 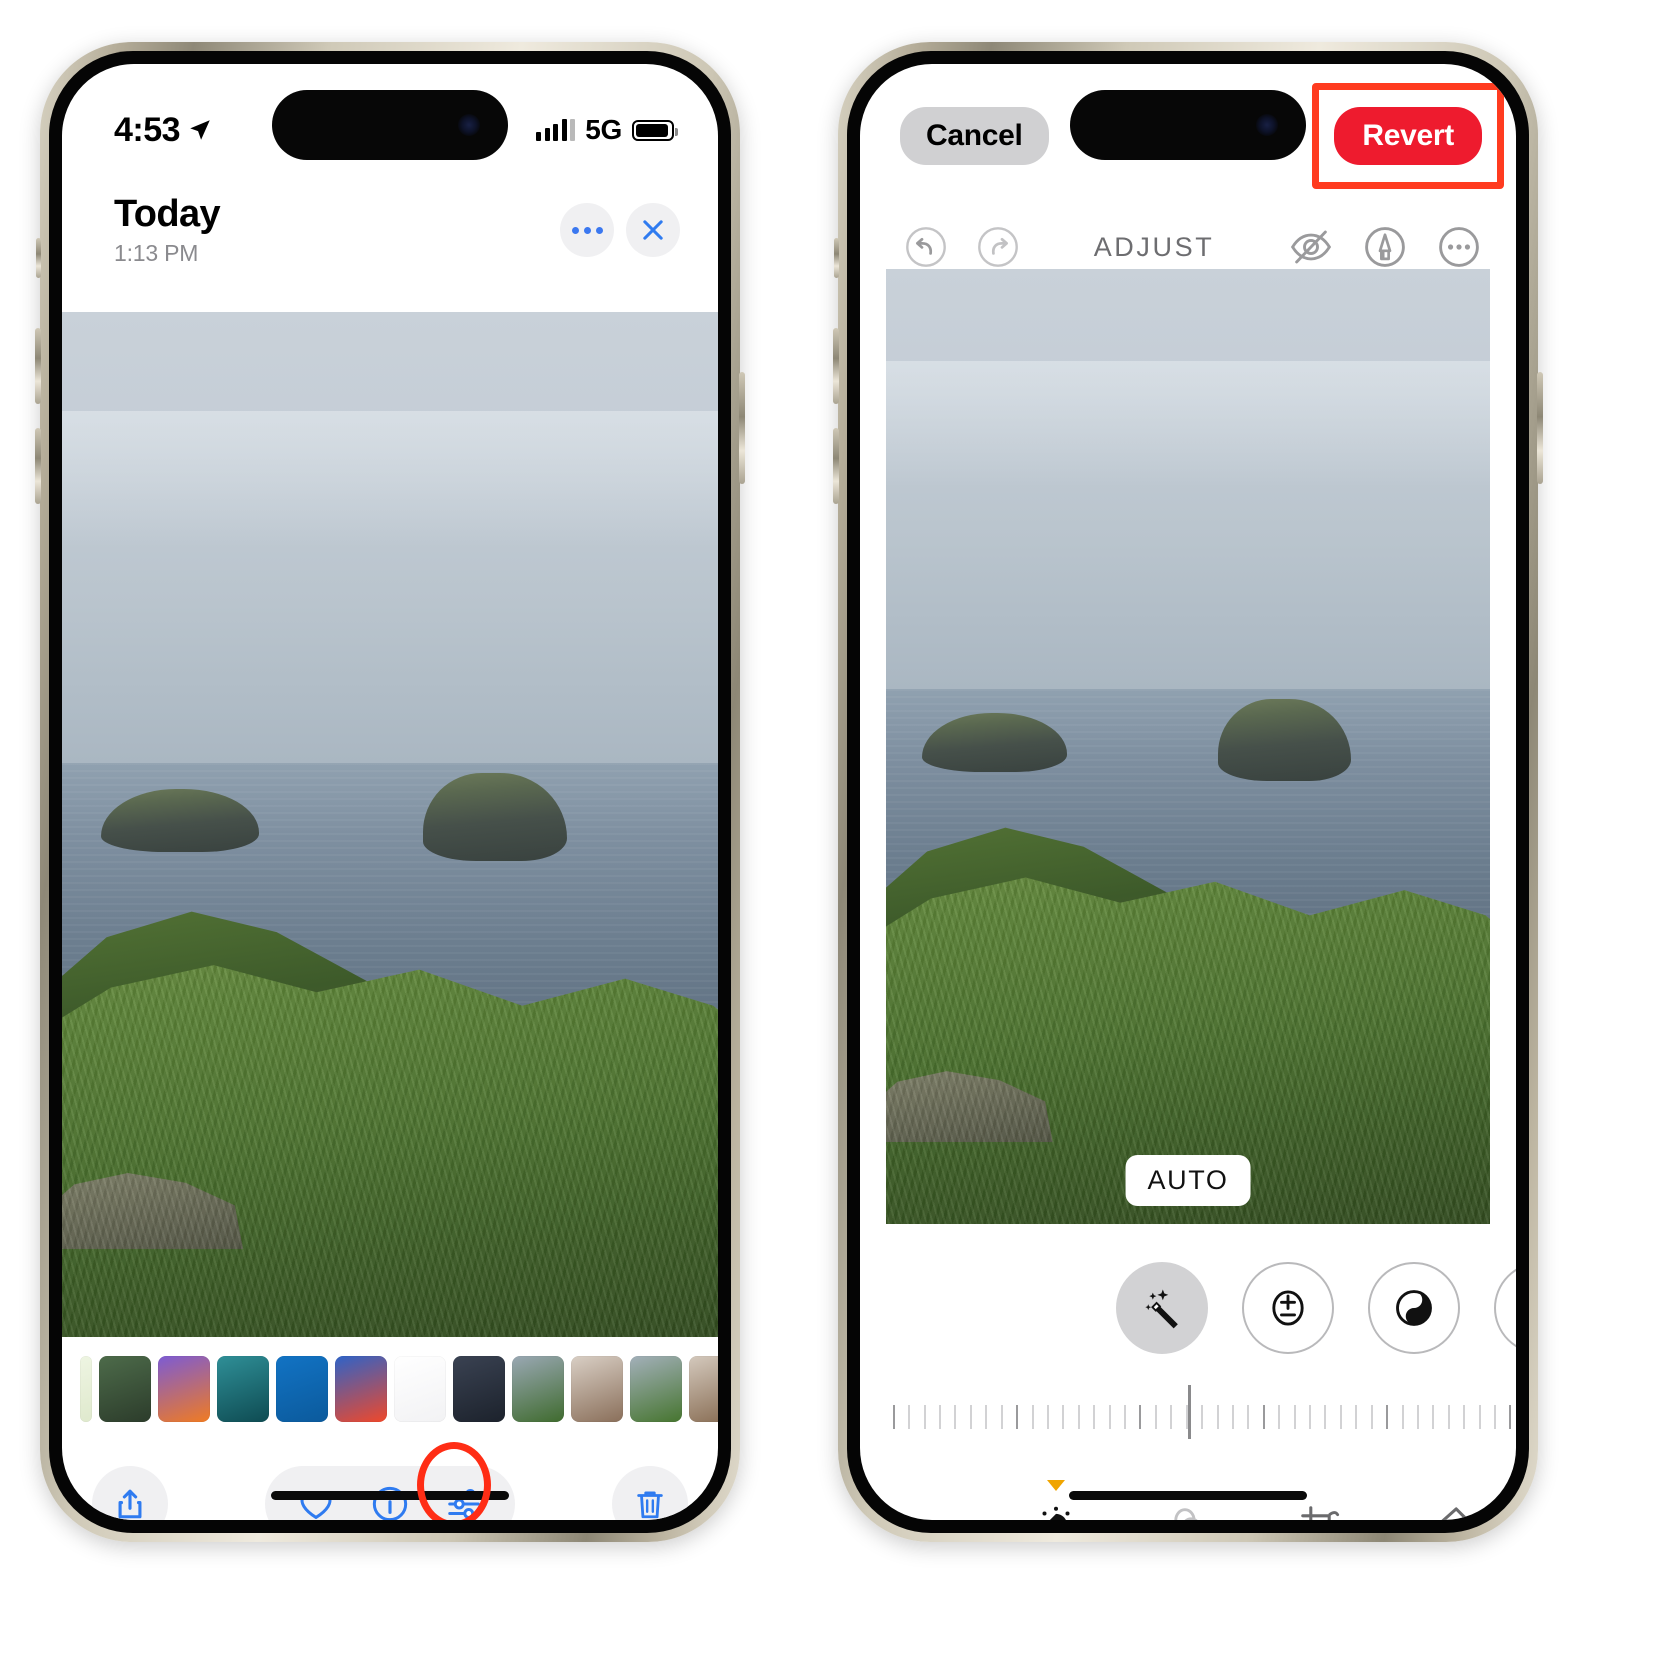 What do you see at coordinates (167, 214) in the screenshot?
I see `page-title: Today` at bounding box center [167, 214].